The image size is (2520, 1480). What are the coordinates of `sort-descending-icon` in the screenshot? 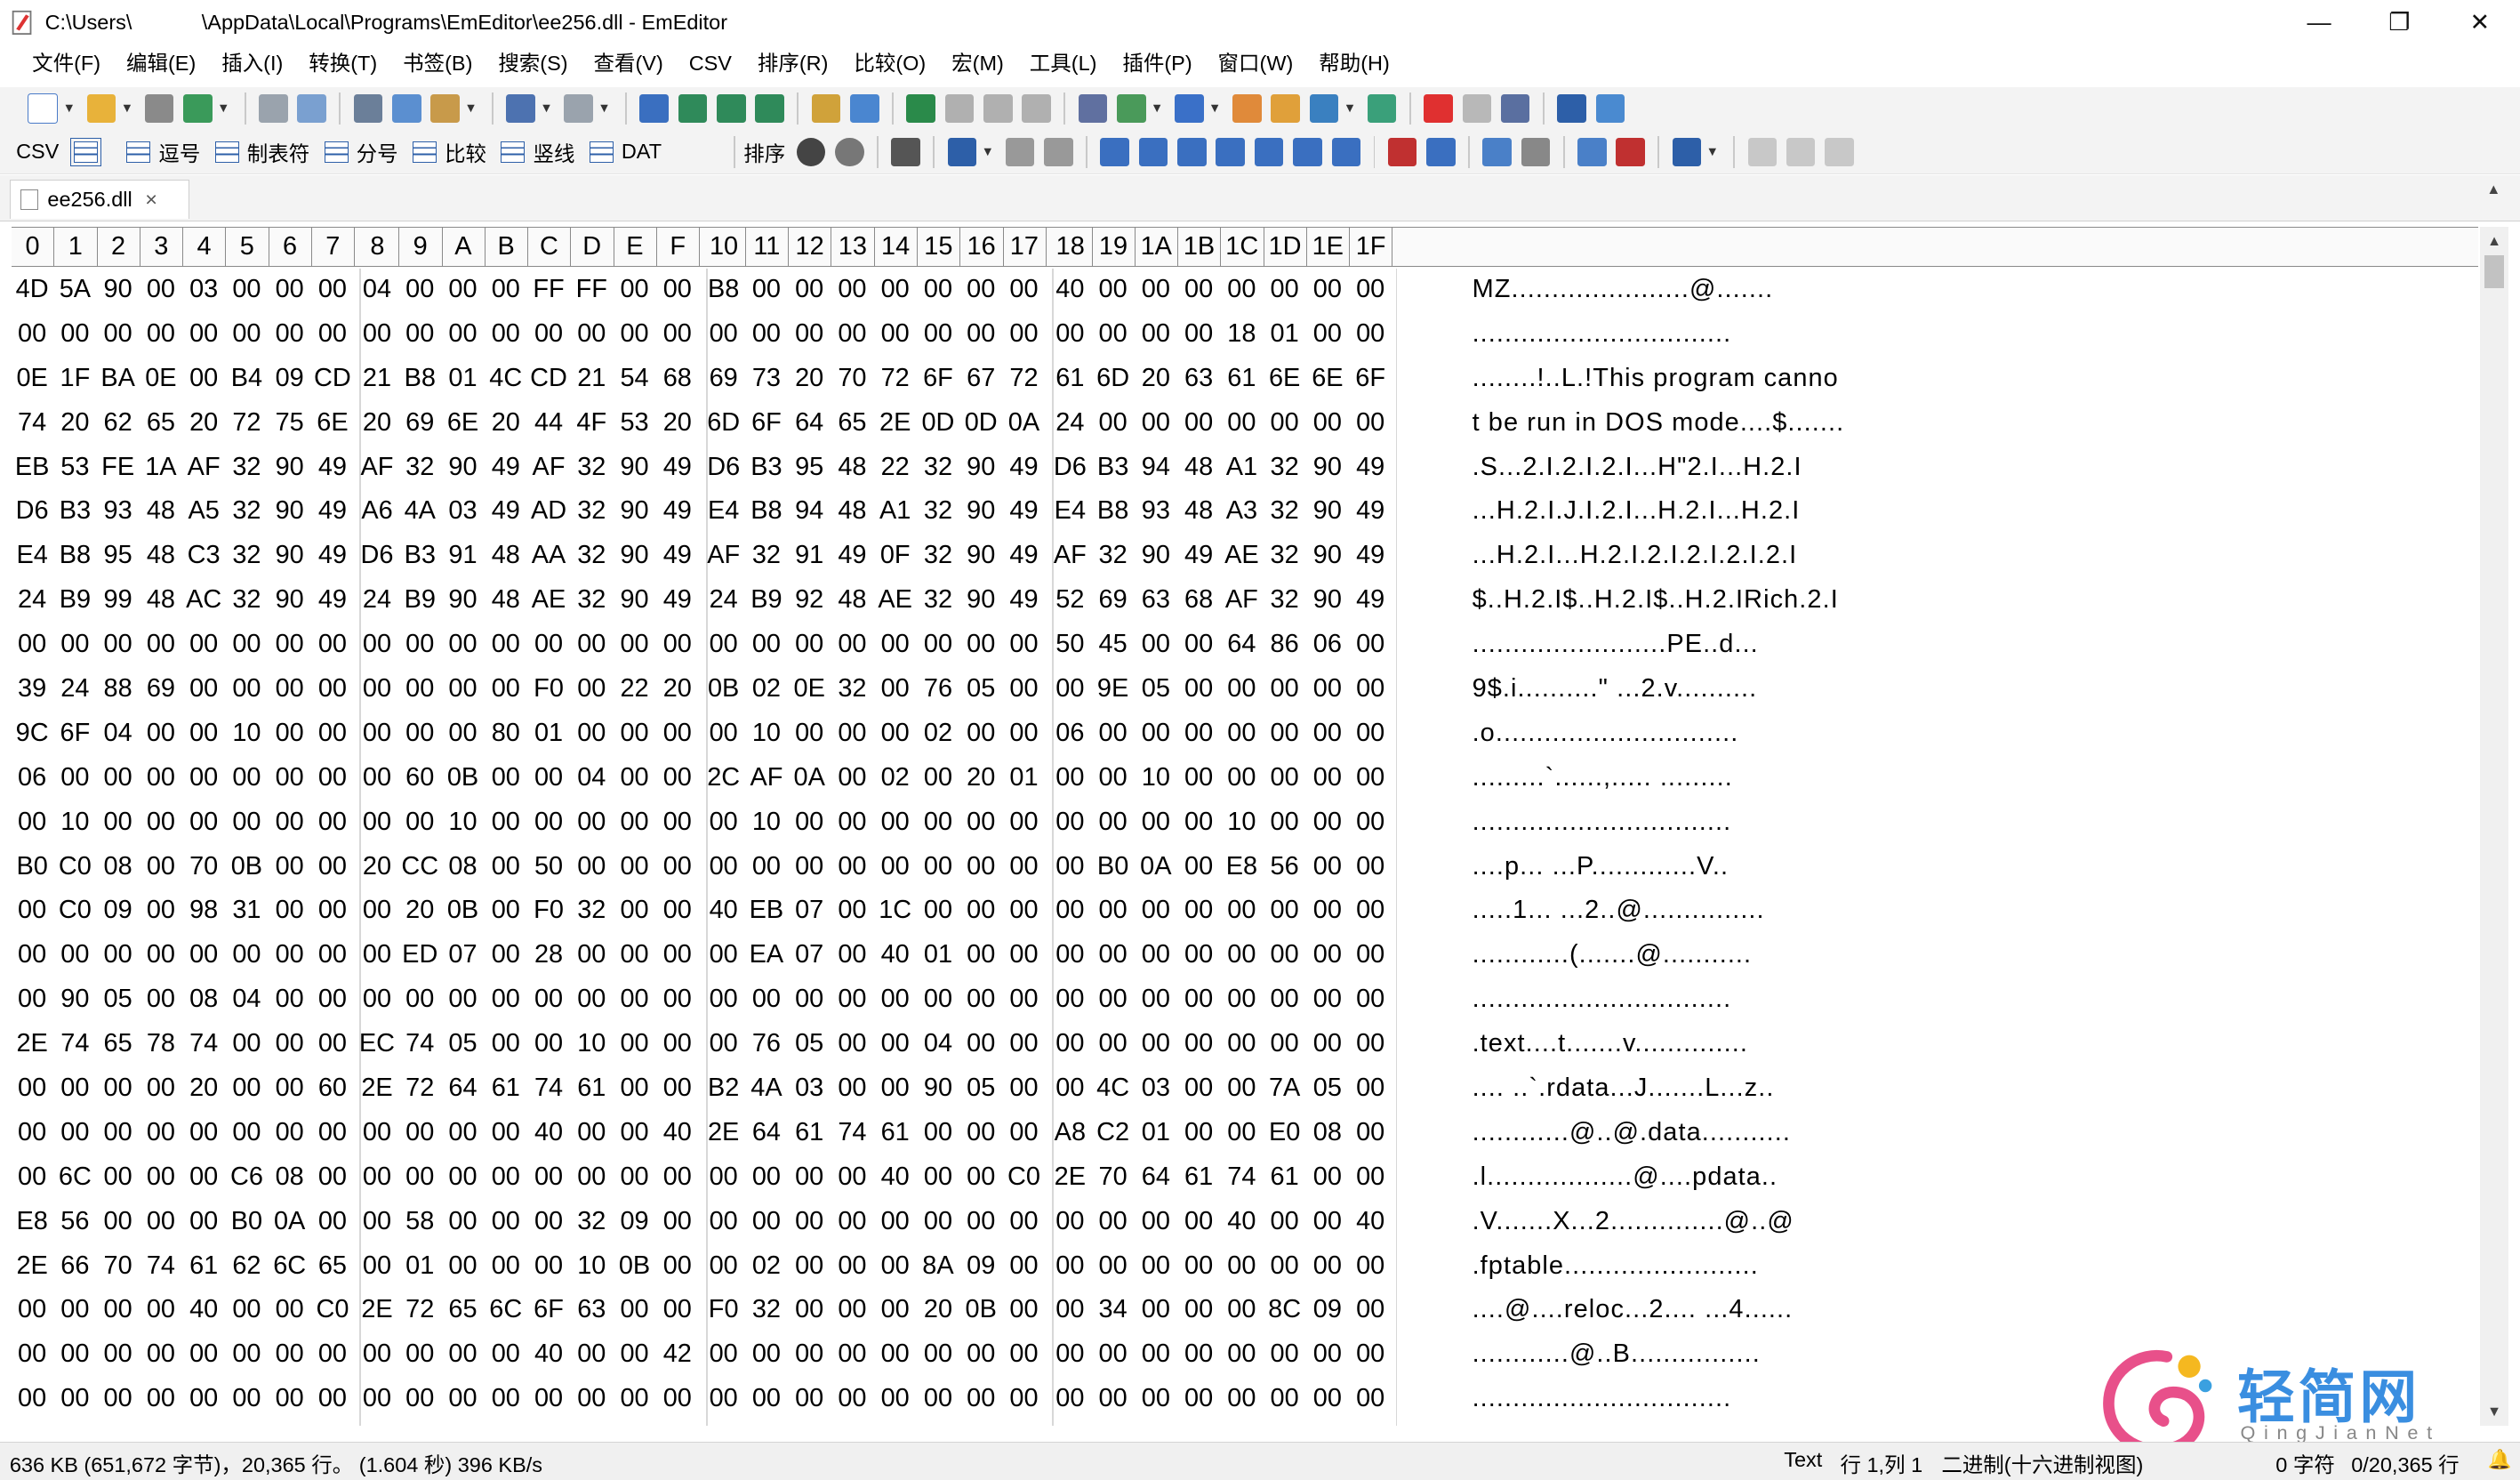 It's located at (1153, 152).